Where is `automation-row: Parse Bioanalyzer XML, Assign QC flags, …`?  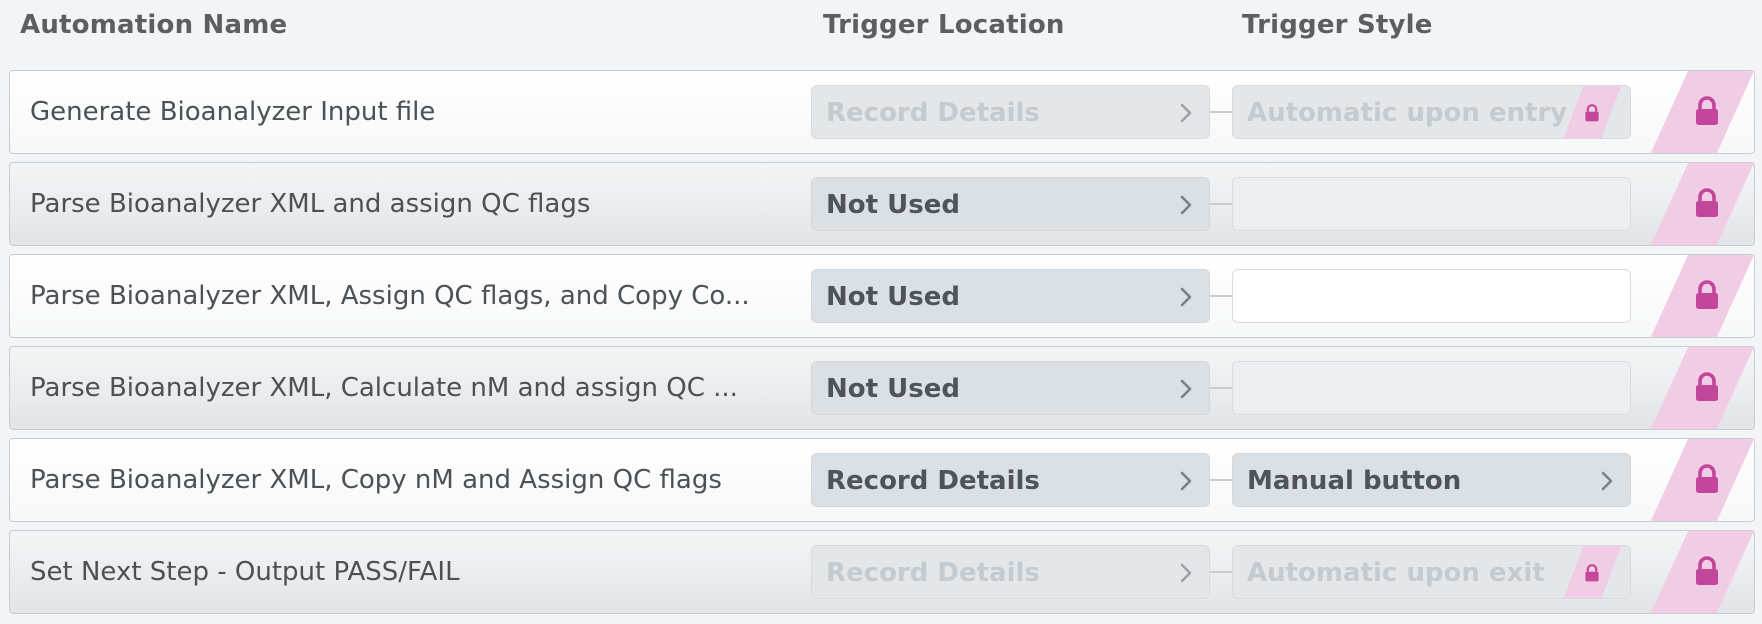 automation-row: Parse Bioanalyzer XML, Assign QC flags, … is located at coordinates (882, 296).